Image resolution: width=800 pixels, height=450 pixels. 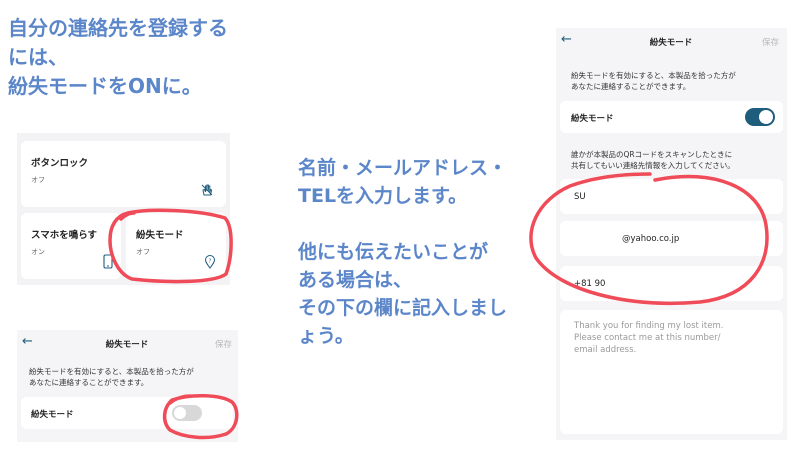 I want to click on caption-line: 名前・メールアドレス・, so click(x=403, y=168).